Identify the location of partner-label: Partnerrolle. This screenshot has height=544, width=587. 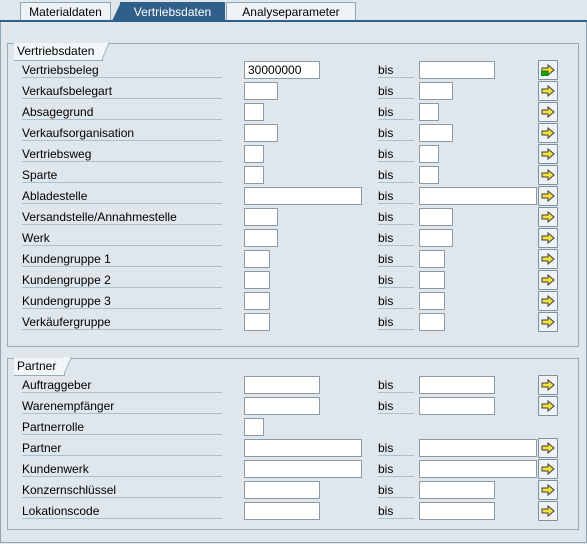
(122, 427).